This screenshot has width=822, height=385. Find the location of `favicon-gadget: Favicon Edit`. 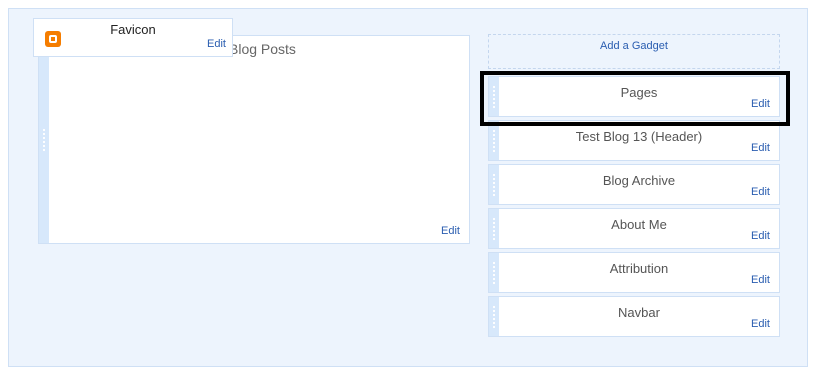

favicon-gadget: Favicon Edit is located at coordinates (133, 37).